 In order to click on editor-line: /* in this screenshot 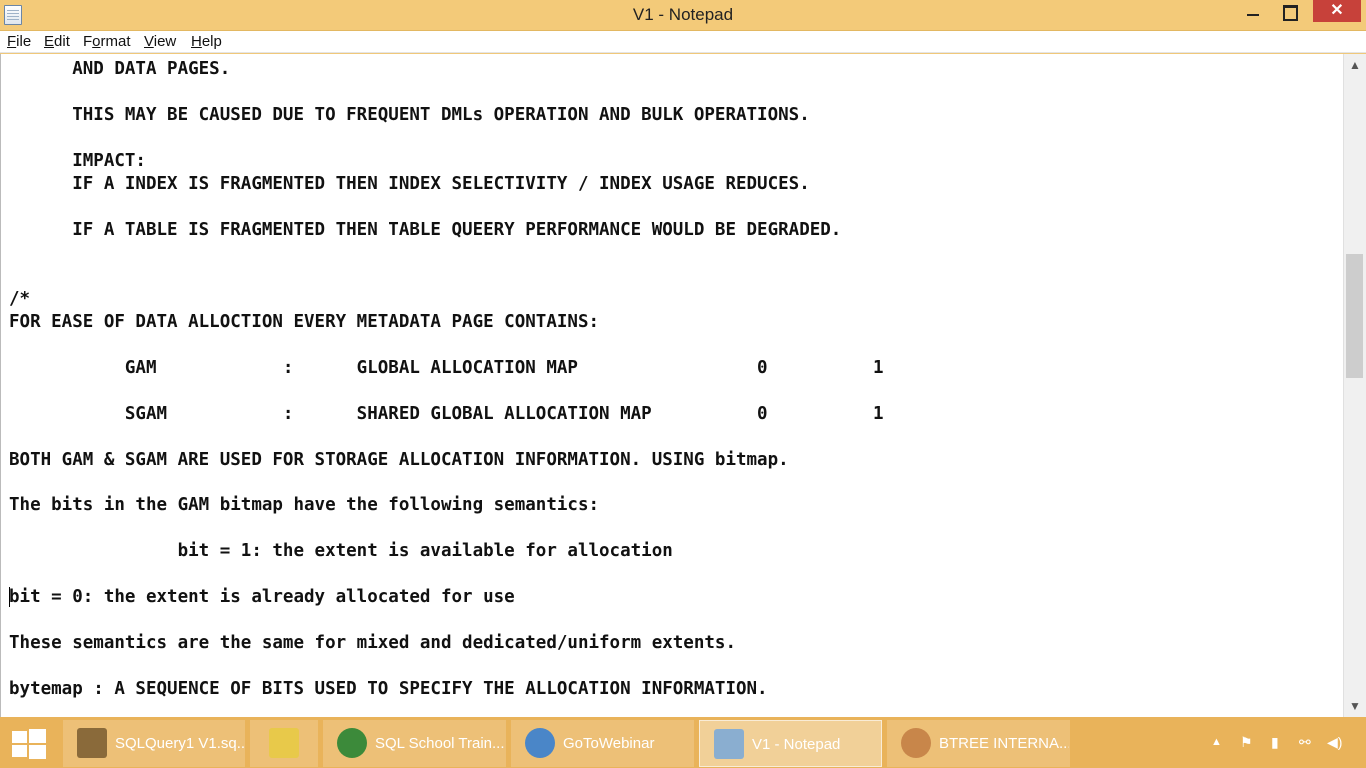, I will do `click(20, 299)`.